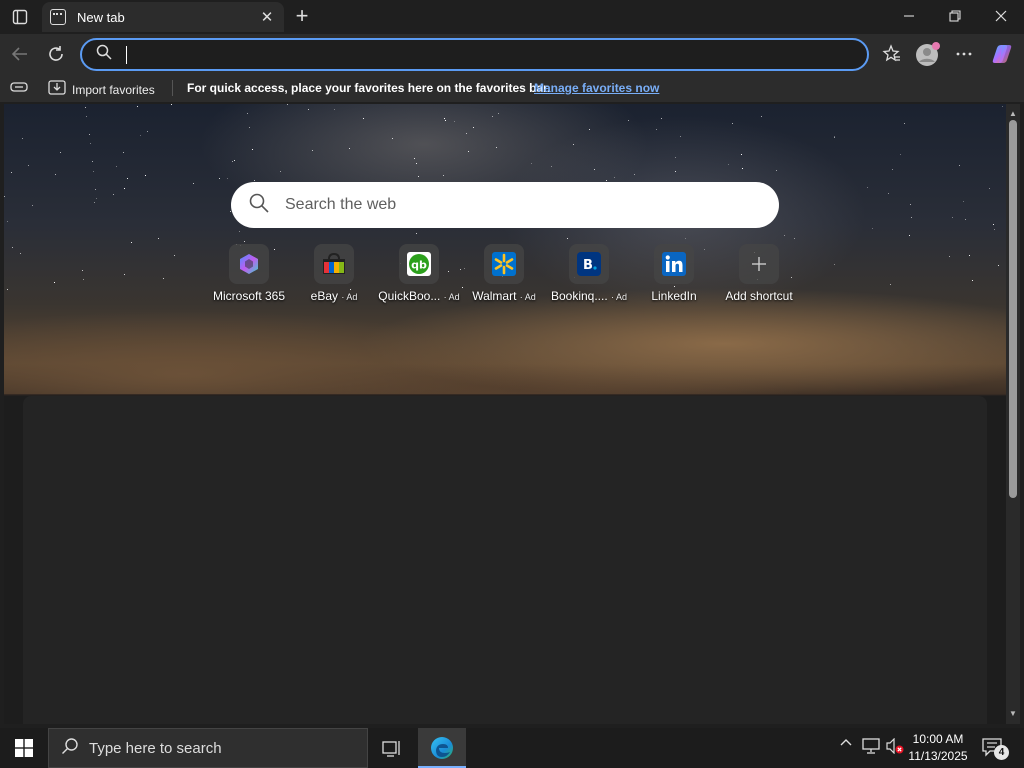 The image size is (1024, 768). What do you see at coordinates (589, 273) in the screenshot?
I see `shortcut-booking: B Bookinq.... · Ad` at bounding box center [589, 273].